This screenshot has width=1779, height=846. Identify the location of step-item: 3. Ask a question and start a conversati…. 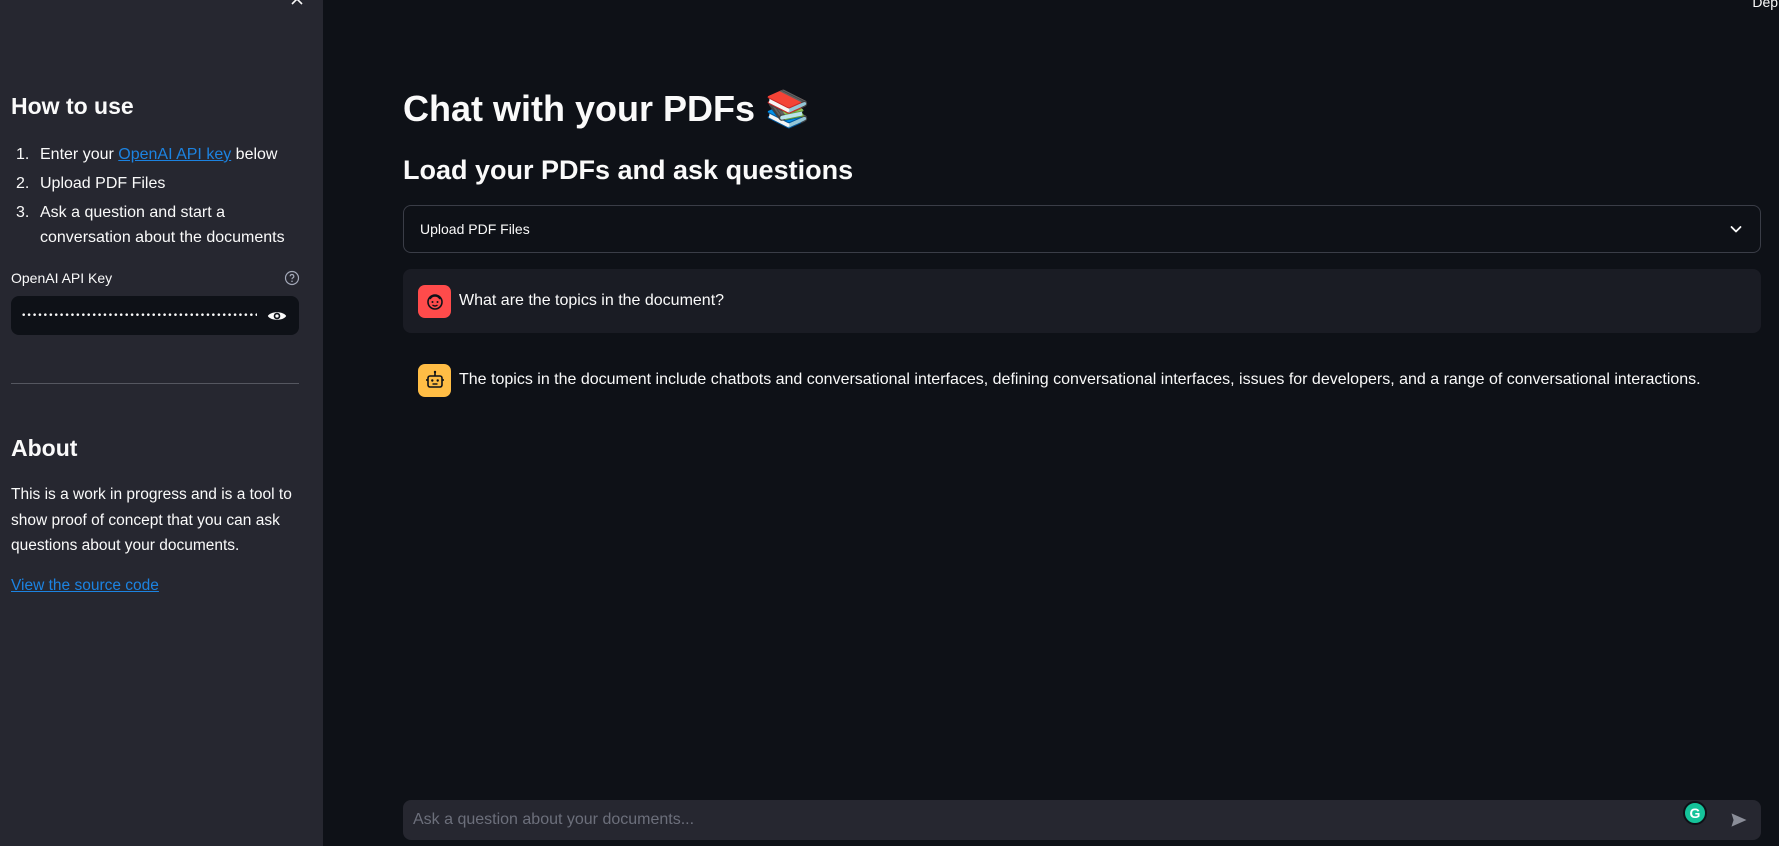
(156, 225).